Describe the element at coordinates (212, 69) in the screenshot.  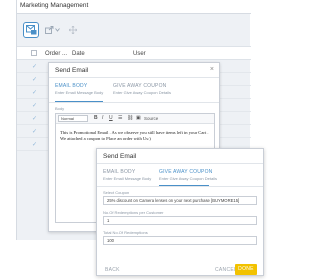
I see `close-icon: ×` at that location.